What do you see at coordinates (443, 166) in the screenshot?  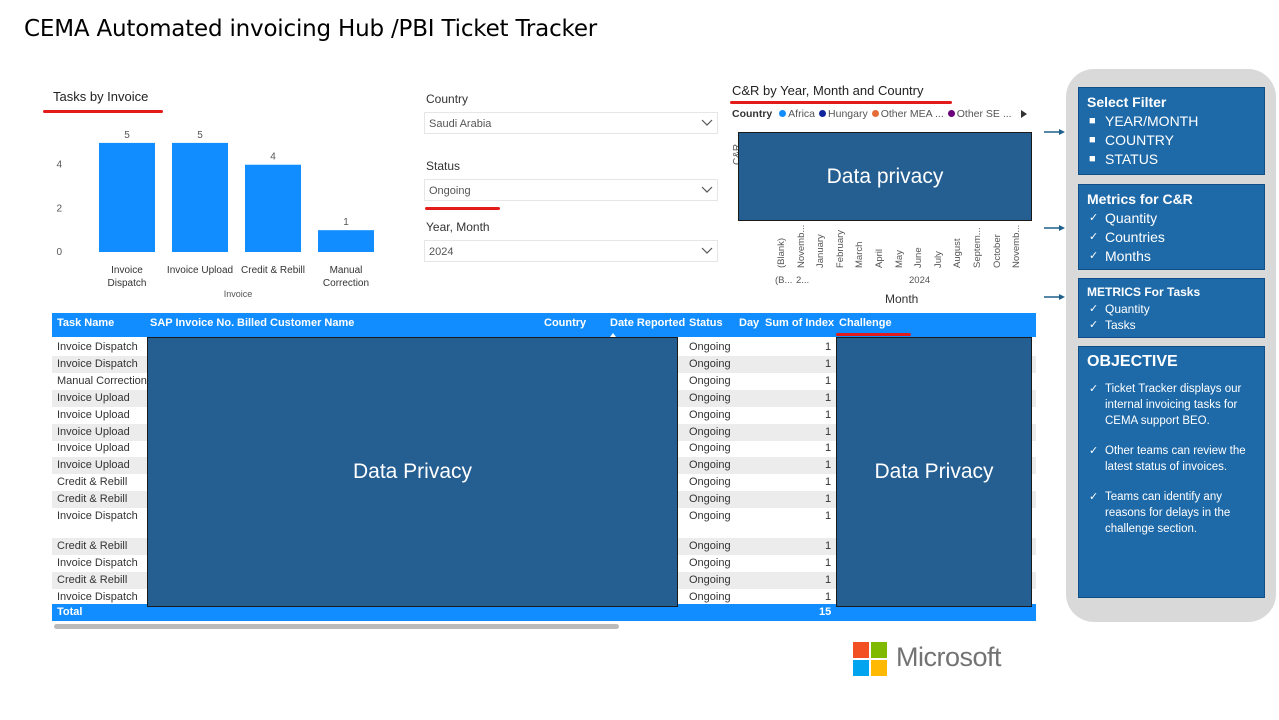 I see `status-filter-label: Status` at bounding box center [443, 166].